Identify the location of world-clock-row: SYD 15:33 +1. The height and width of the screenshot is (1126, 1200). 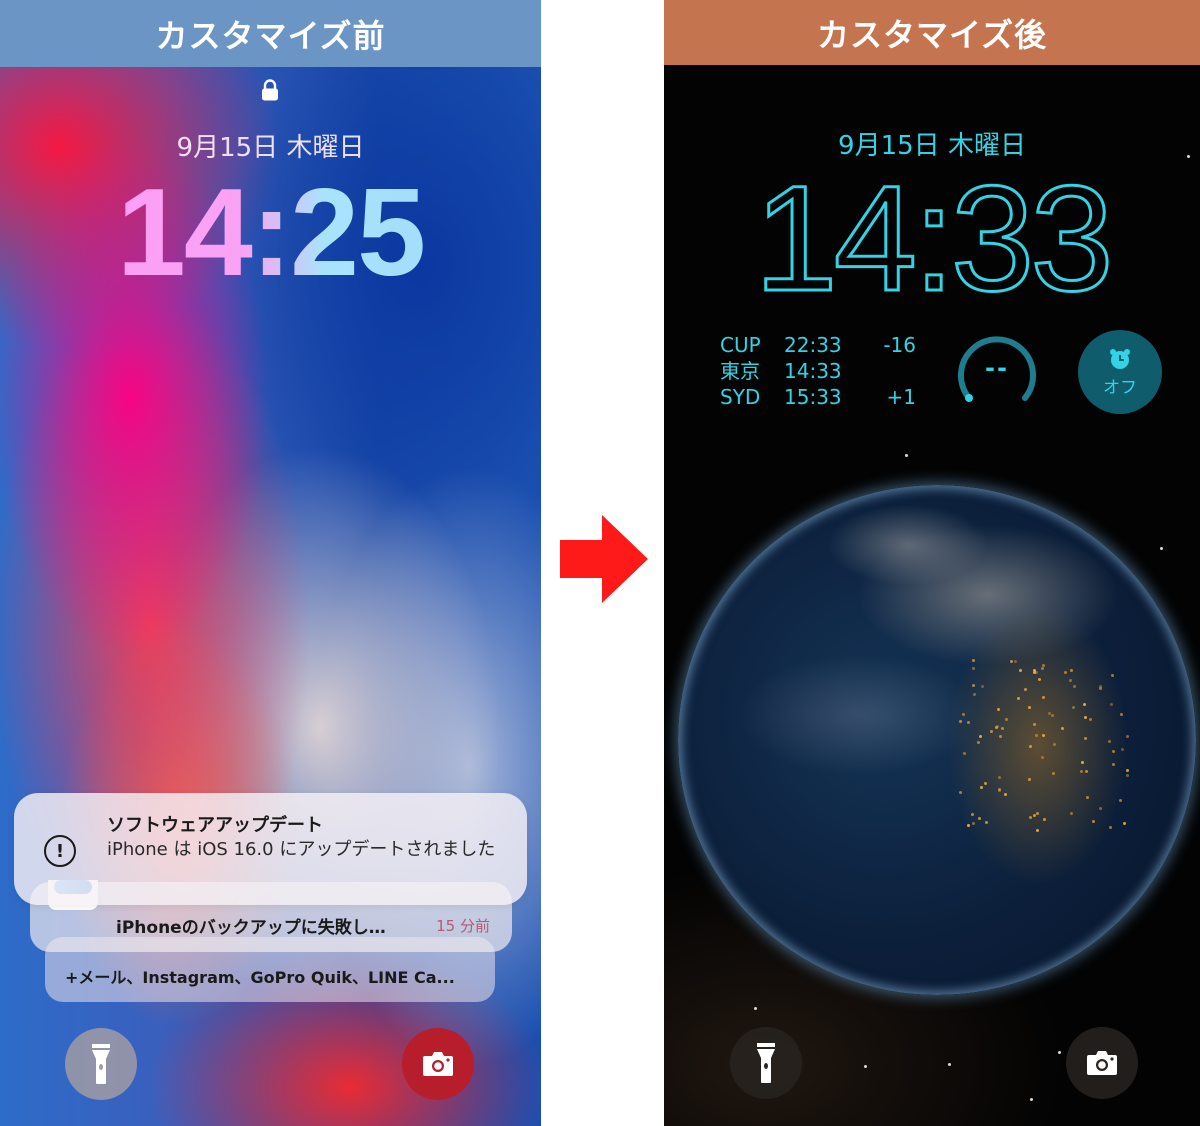
(818, 397).